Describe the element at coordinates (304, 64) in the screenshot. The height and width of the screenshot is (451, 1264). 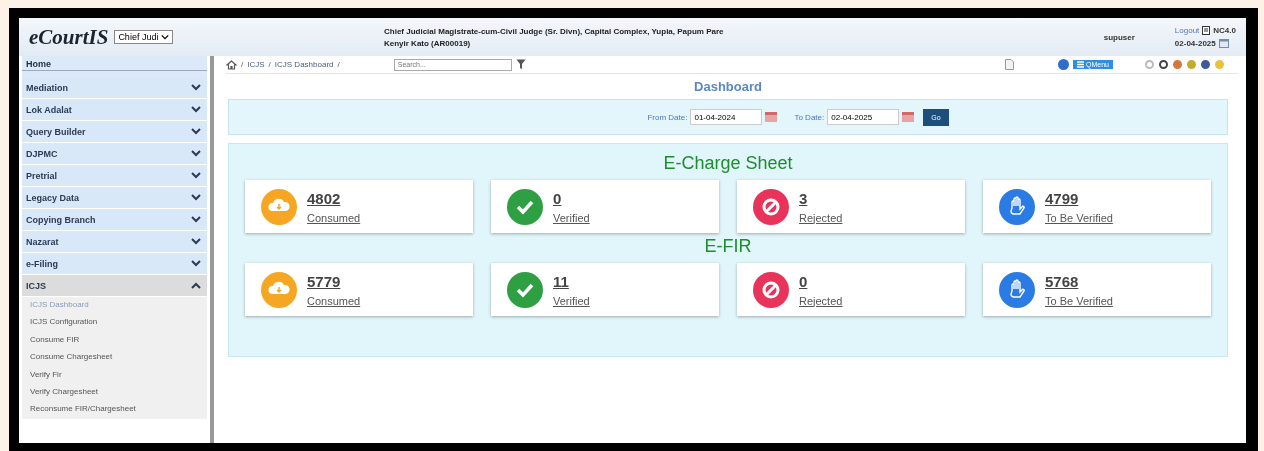
I see `breadcrumb-link: ICJS Dashboard` at that location.